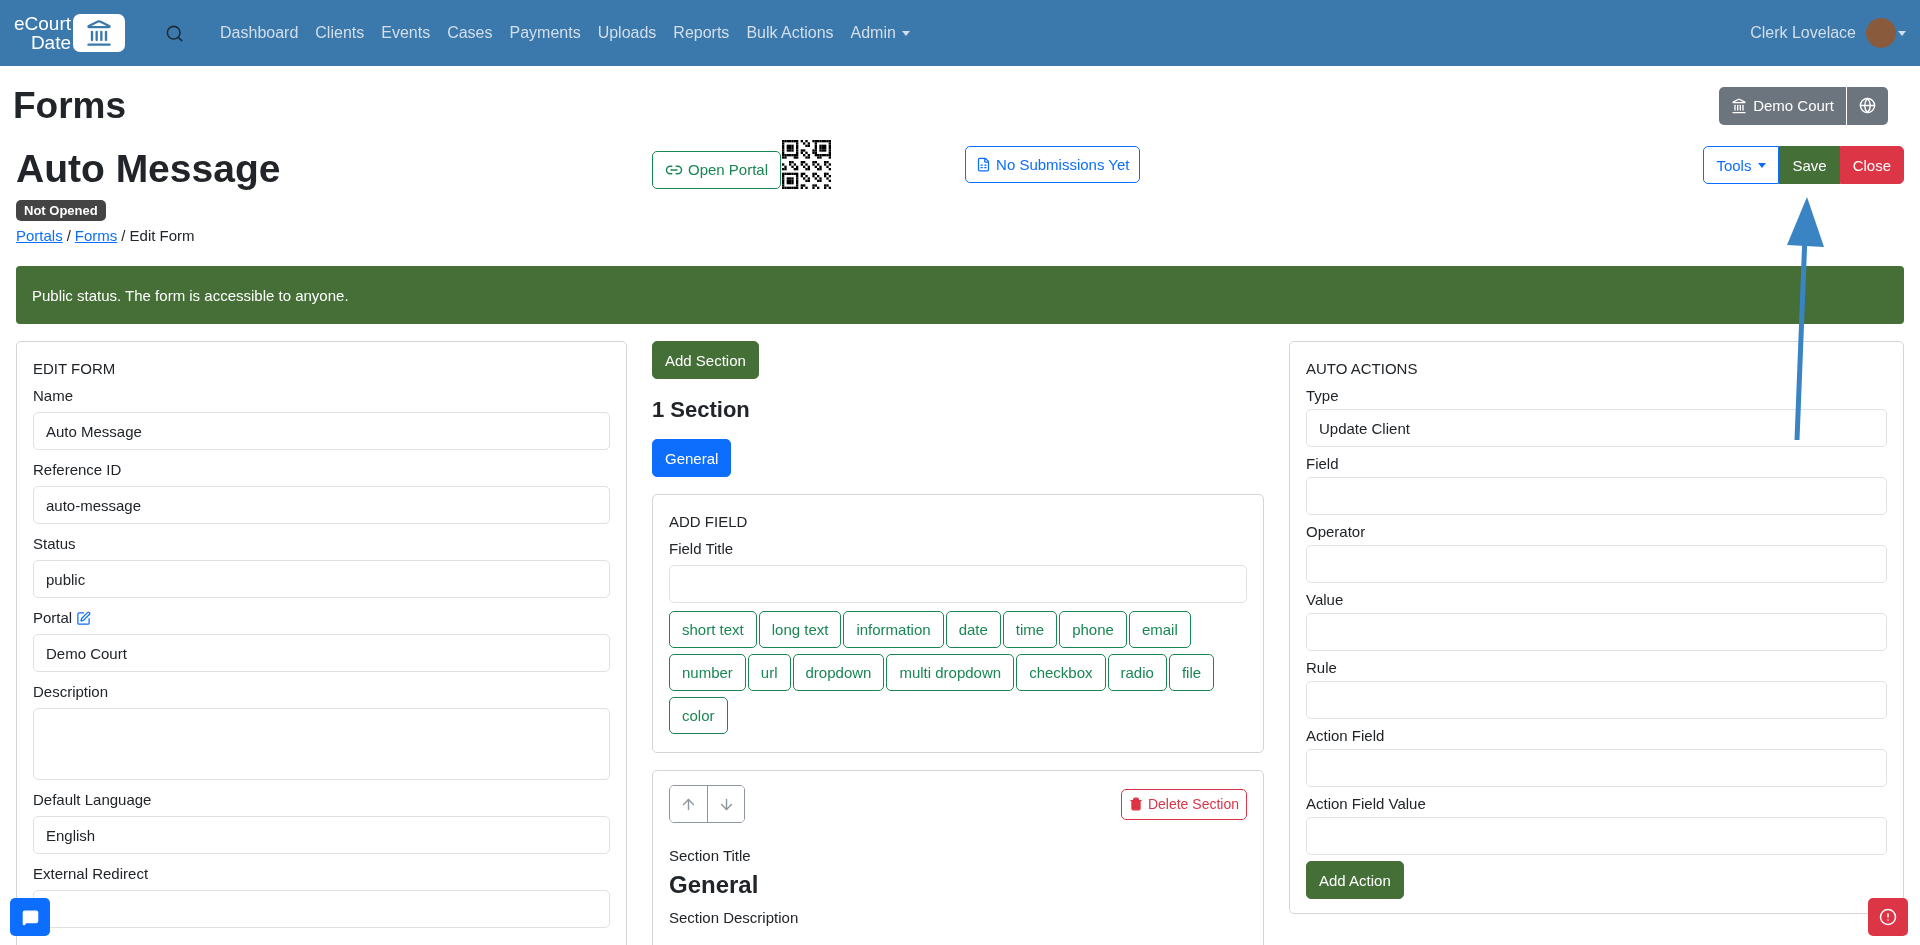 The image size is (1920, 945). Describe the element at coordinates (53, 396) in the screenshot. I see `field-label: Name` at that location.